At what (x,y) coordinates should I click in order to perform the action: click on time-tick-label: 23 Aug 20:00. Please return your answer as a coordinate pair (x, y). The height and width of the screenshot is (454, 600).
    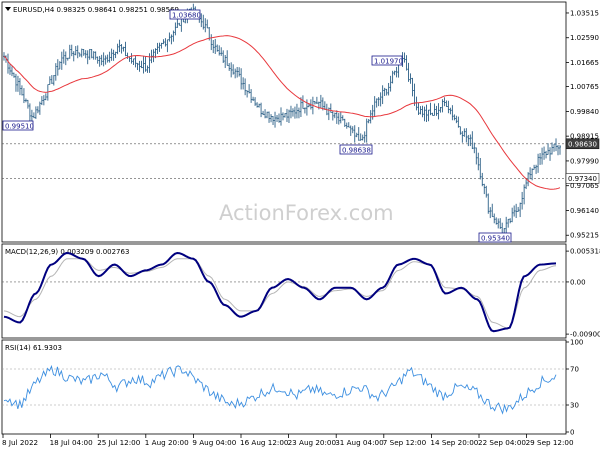
    Looking at the image, I should click on (312, 442).